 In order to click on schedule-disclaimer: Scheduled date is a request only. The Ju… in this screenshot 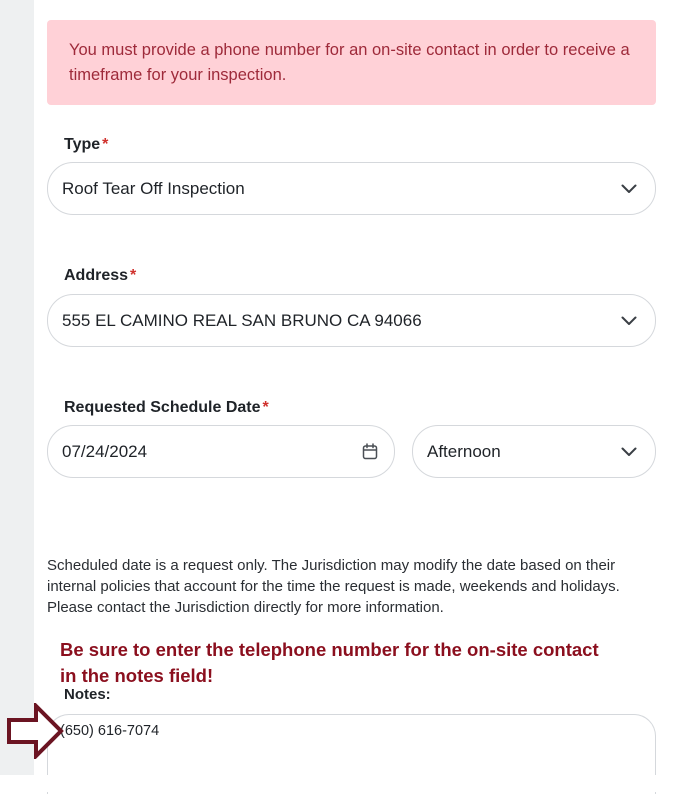, I will do `click(333, 586)`.